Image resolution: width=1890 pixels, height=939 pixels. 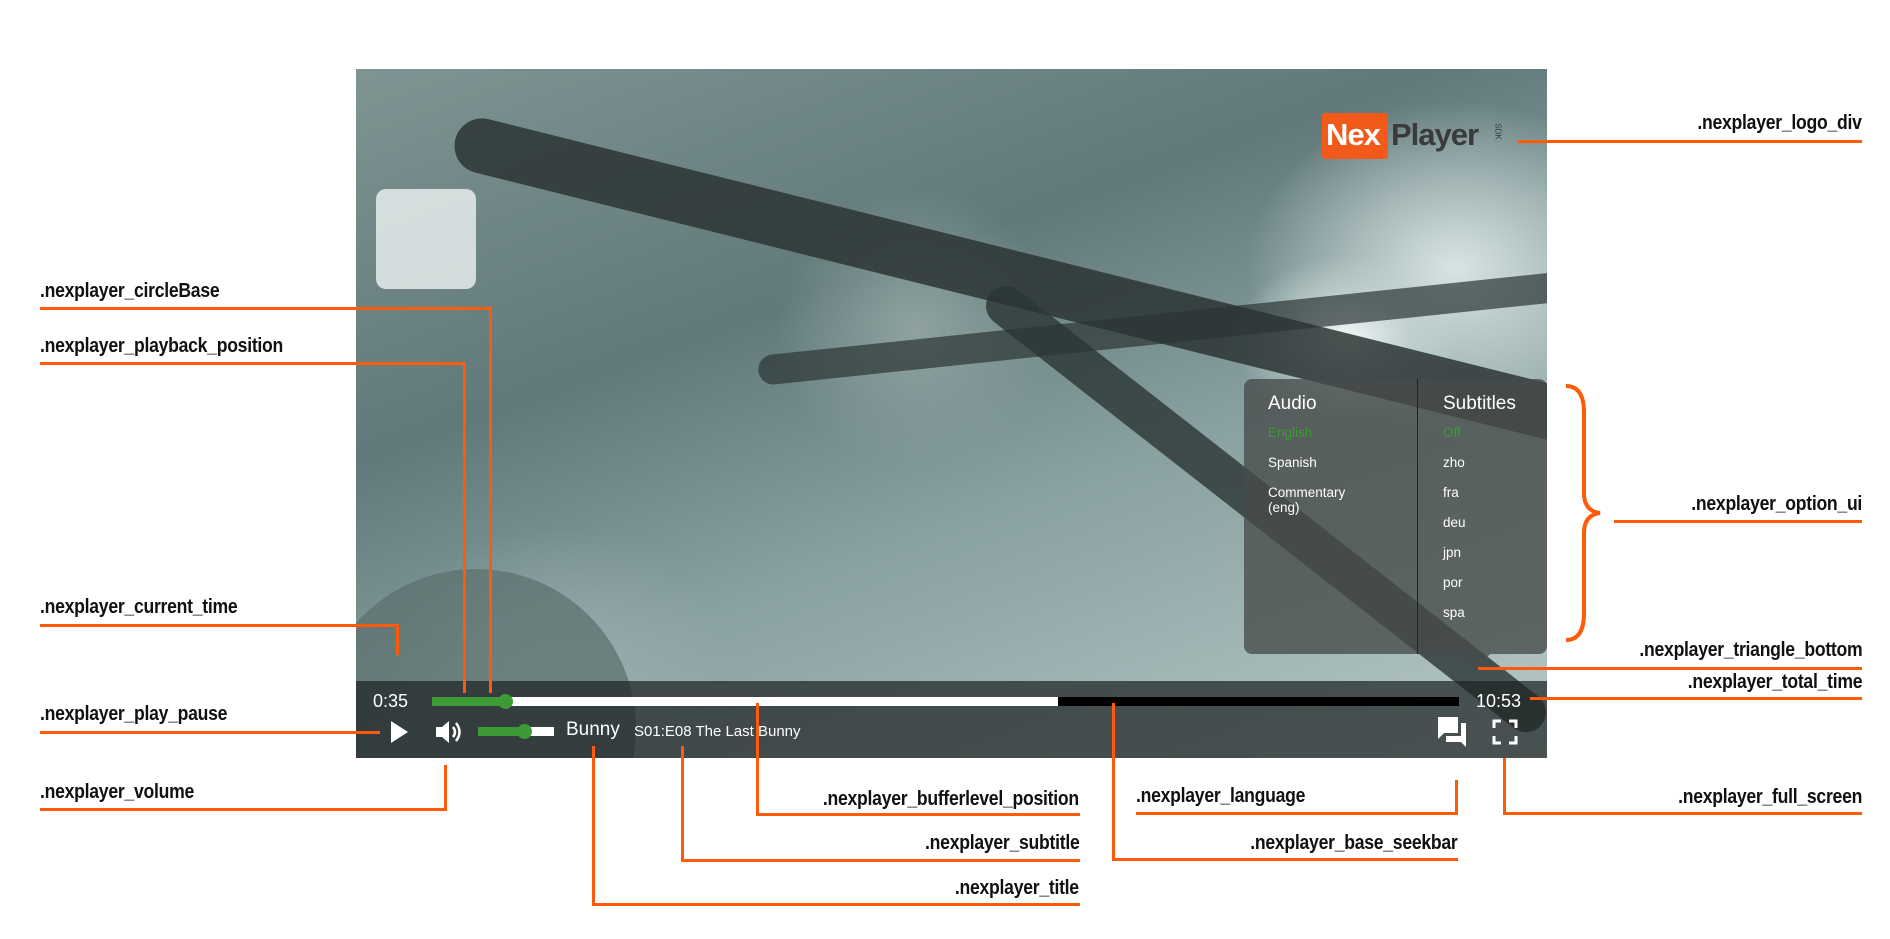 I want to click on subtitle-option-fra: fra, so click(x=1451, y=492).